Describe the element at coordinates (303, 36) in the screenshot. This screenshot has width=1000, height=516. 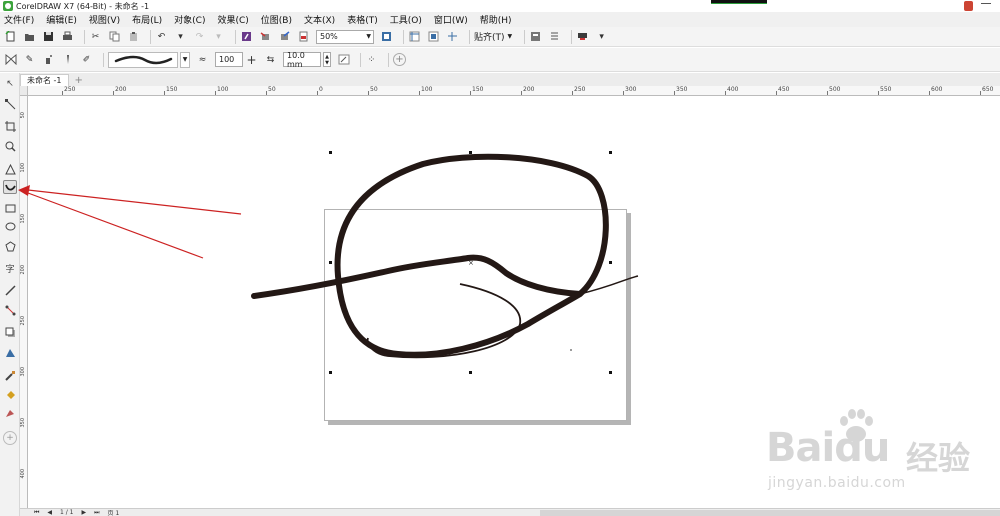
I see `publish-pdf-icon` at that location.